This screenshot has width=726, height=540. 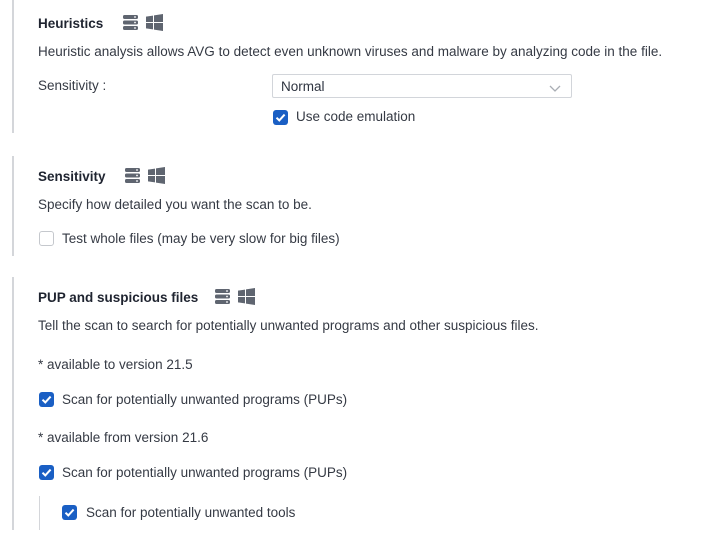 What do you see at coordinates (303, 86) in the screenshot?
I see `sensitivity-select-value: Normal` at bounding box center [303, 86].